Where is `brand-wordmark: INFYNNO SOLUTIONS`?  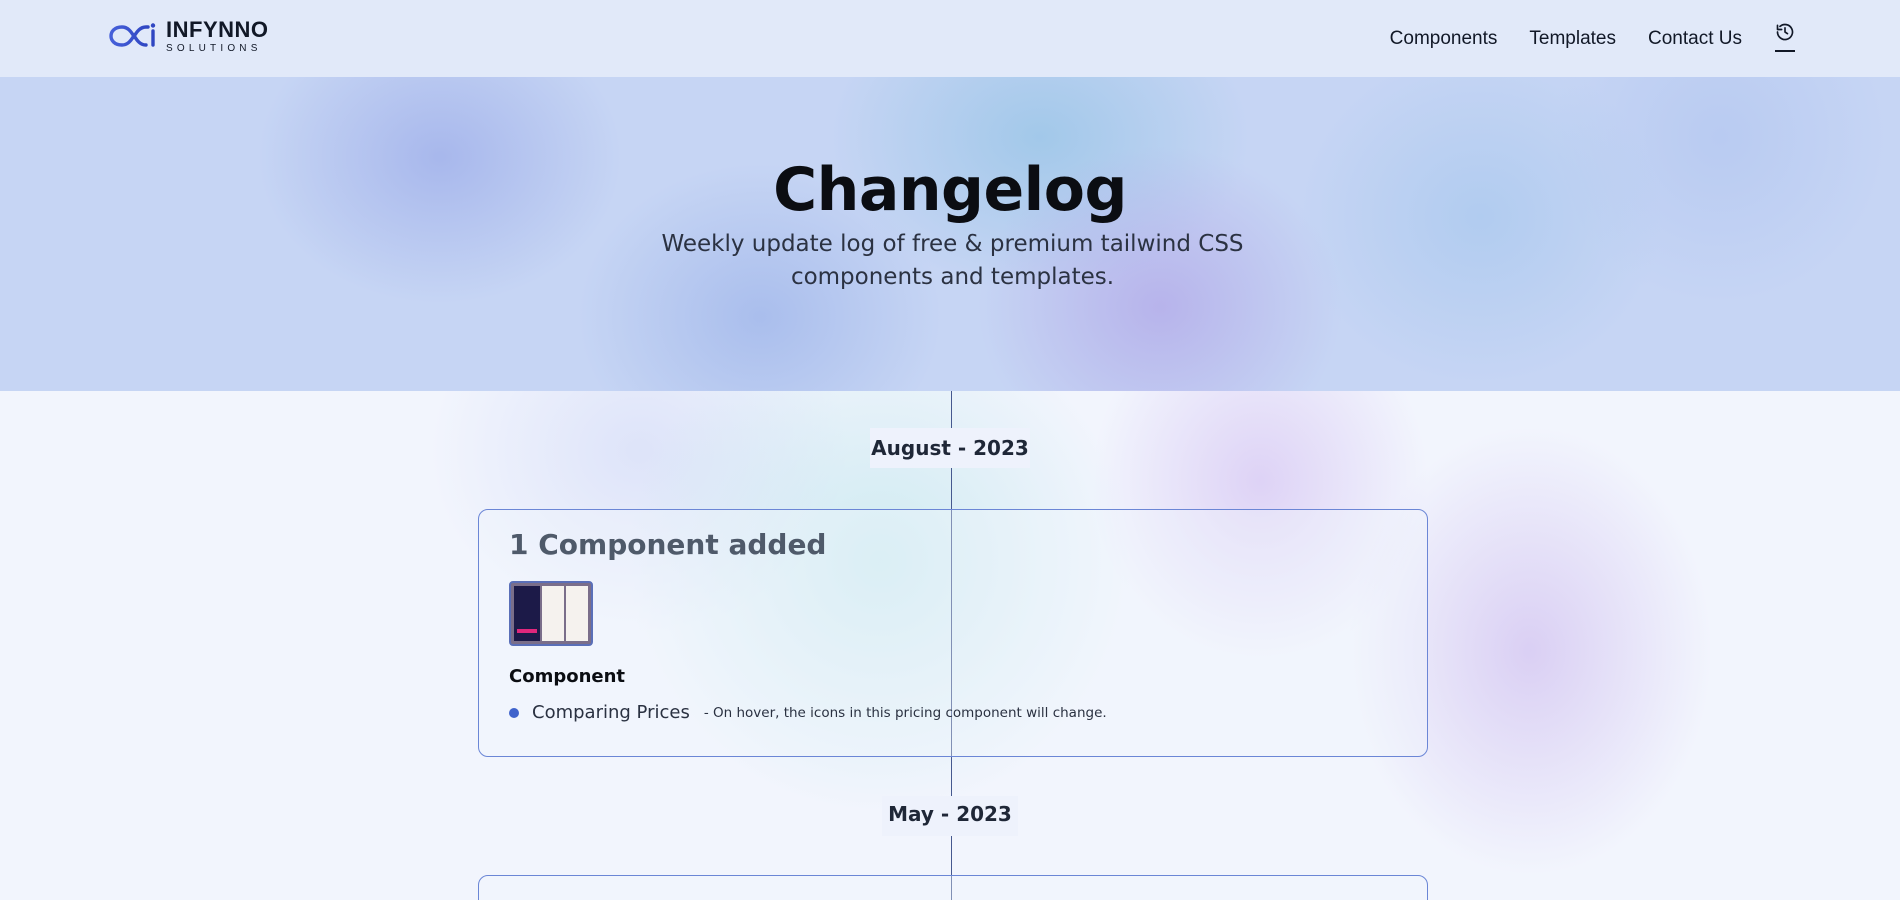
brand-wordmark: INFYNNO SOLUTIONS is located at coordinates (217, 35).